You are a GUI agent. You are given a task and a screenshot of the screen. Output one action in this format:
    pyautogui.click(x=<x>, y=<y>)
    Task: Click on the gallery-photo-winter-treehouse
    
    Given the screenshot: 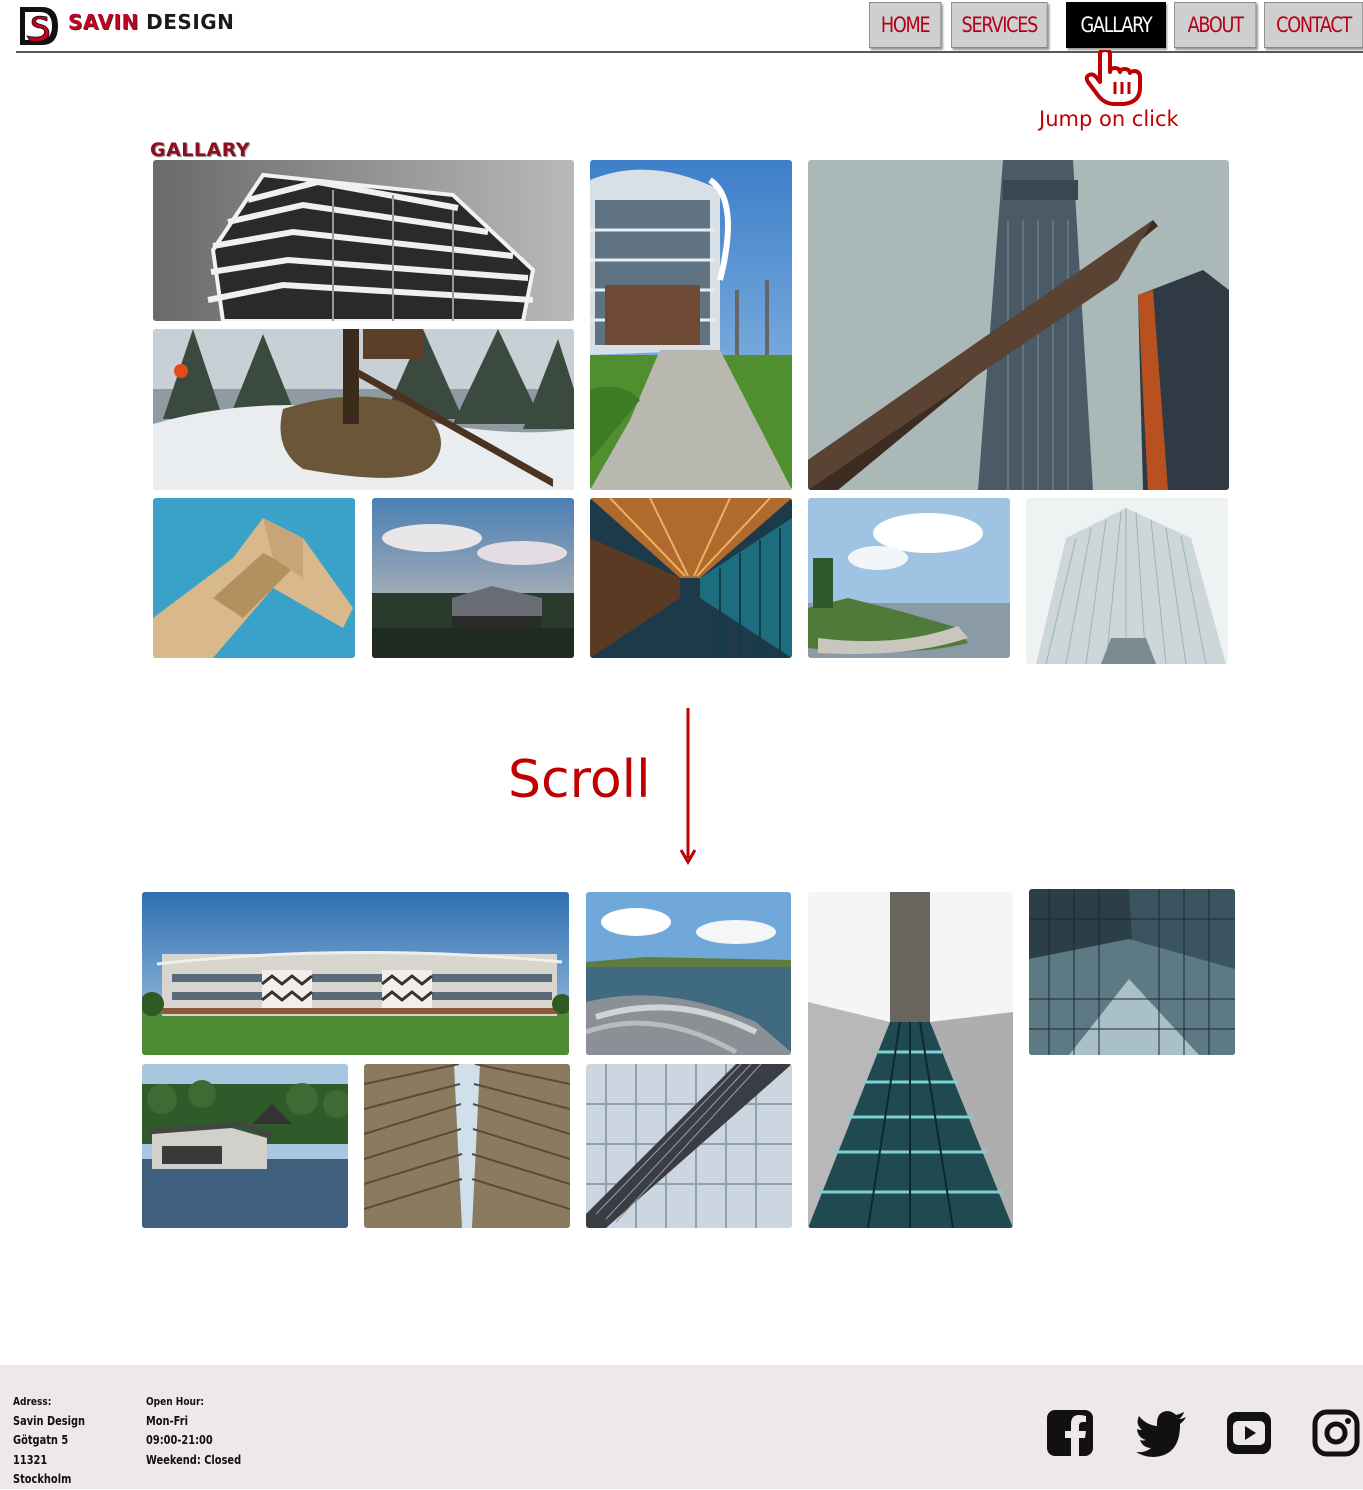 What is the action you would take?
    pyautogui.click(x=363, y=409)
    